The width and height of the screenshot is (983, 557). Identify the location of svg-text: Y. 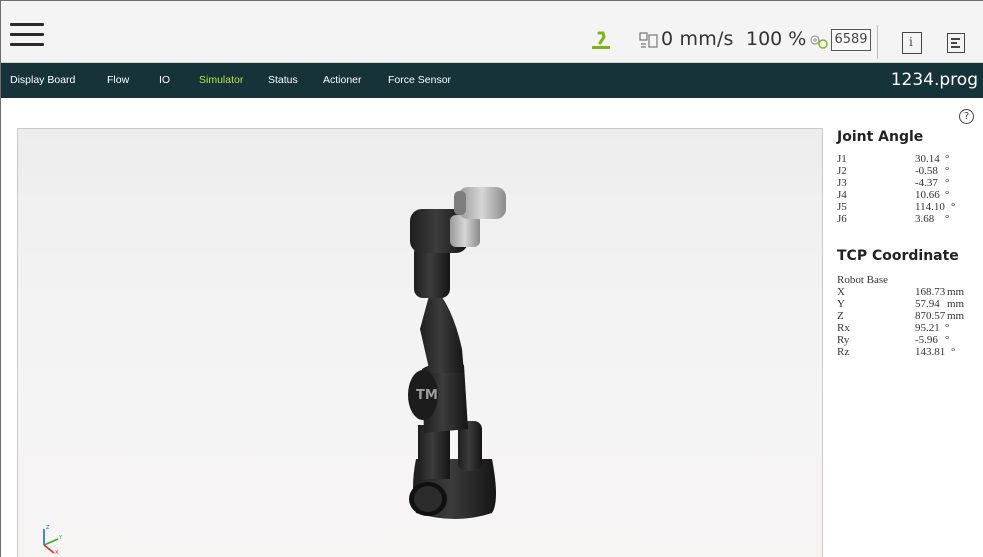
(60, 538).